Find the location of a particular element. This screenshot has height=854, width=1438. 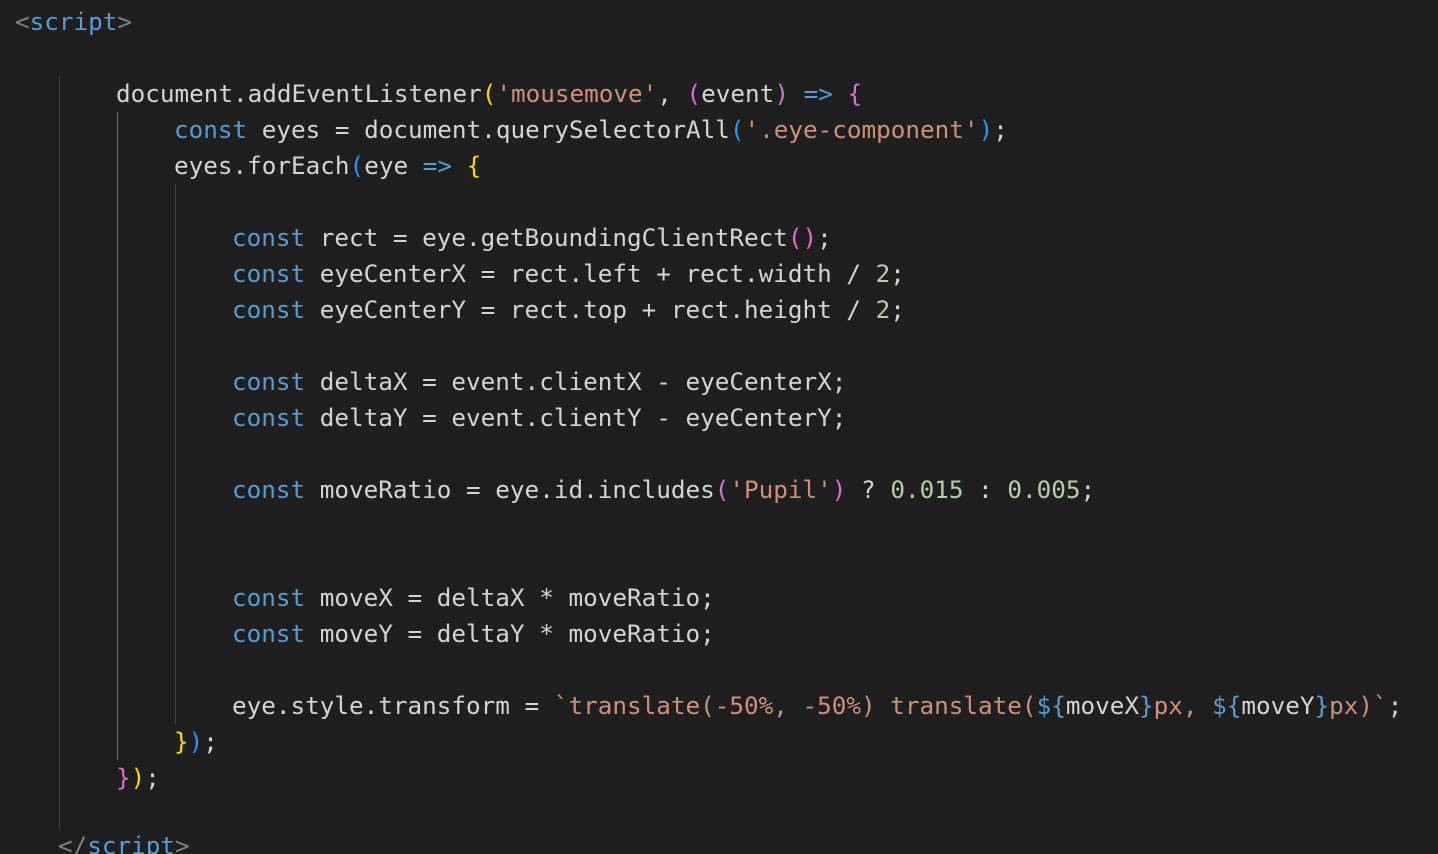

code-text: eye.style.transform = is located at coordinates (393, 705).